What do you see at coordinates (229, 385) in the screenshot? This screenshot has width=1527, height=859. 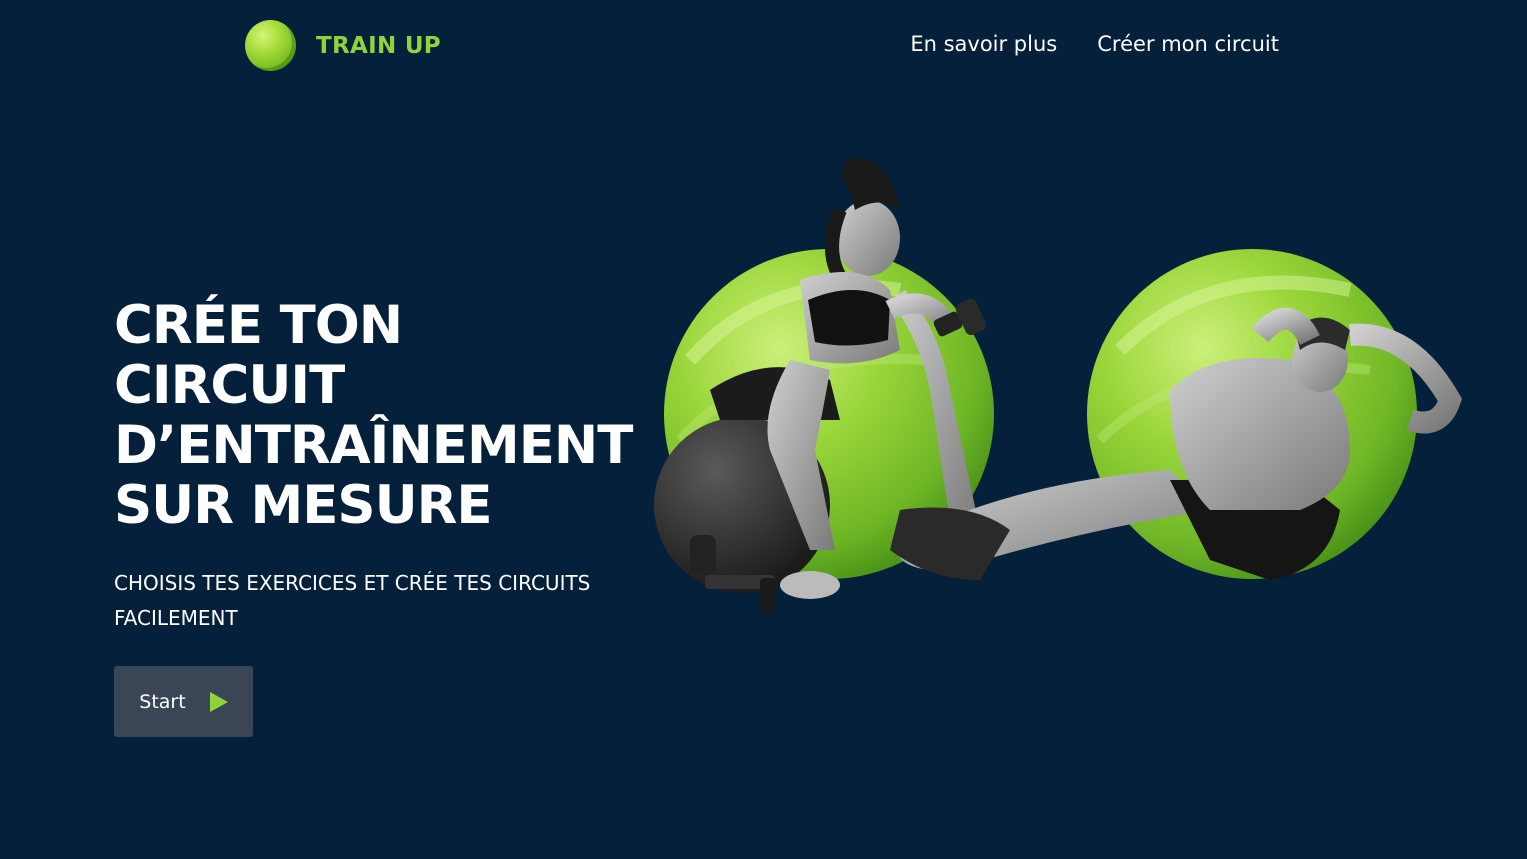 I see `hero-title-line: CIRCUIT` at bounding box center [229, 385].